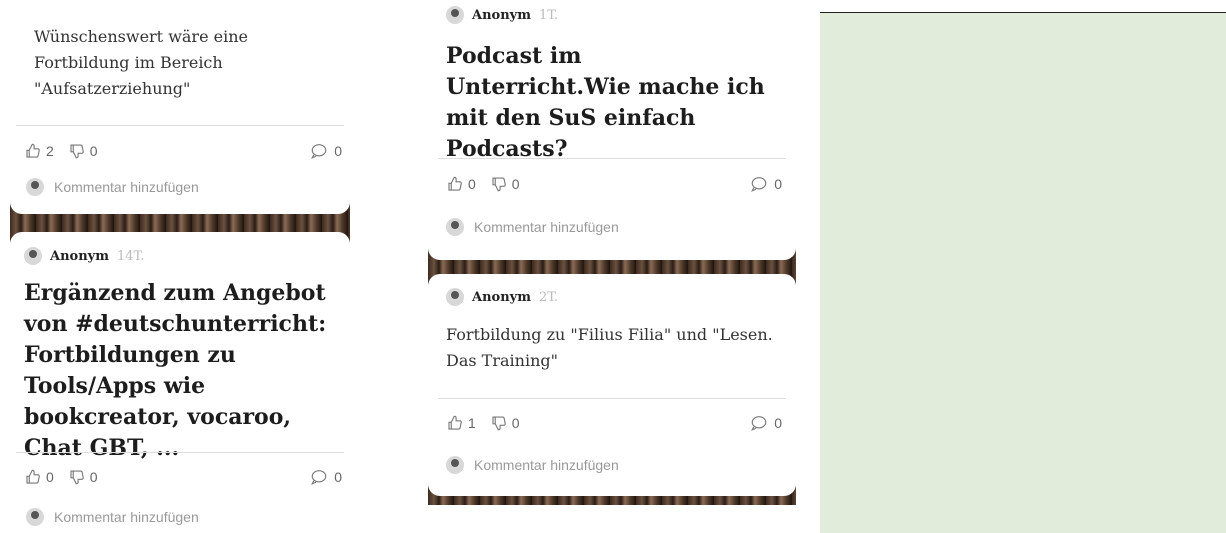 The image size is (1226, 533). Describe the element at coordinates (548, 297) in the screenshot. I see `post-time: 2T.` at that location.